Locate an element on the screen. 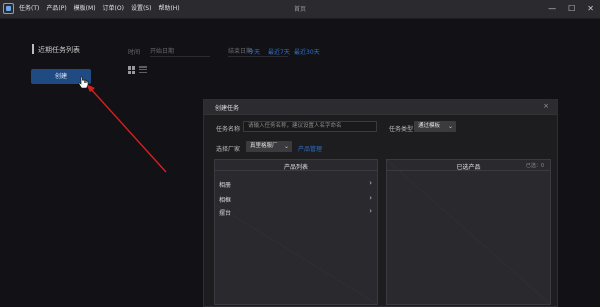 The width and height of the screenshot is (600, 307). task-type-label: 任务类型 is located at coordinates (401, 129).